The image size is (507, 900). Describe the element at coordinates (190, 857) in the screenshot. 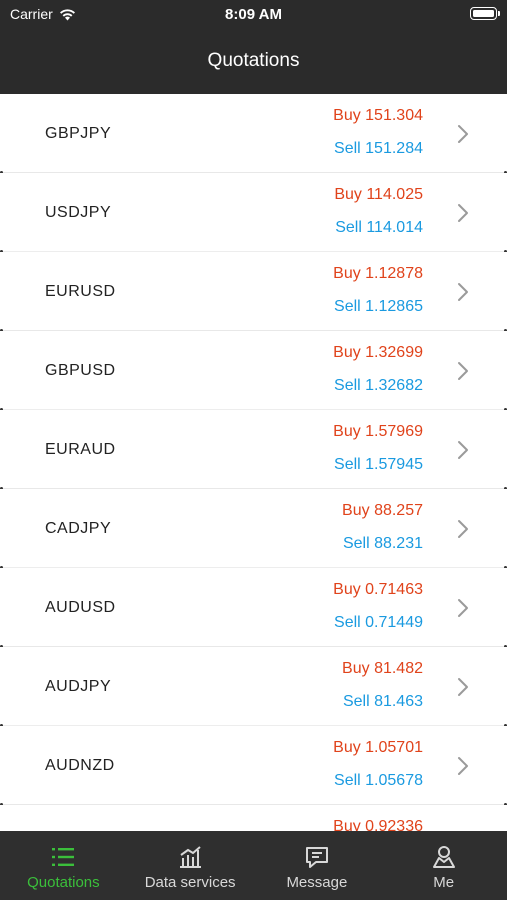

I see `chart-icon` at that location.